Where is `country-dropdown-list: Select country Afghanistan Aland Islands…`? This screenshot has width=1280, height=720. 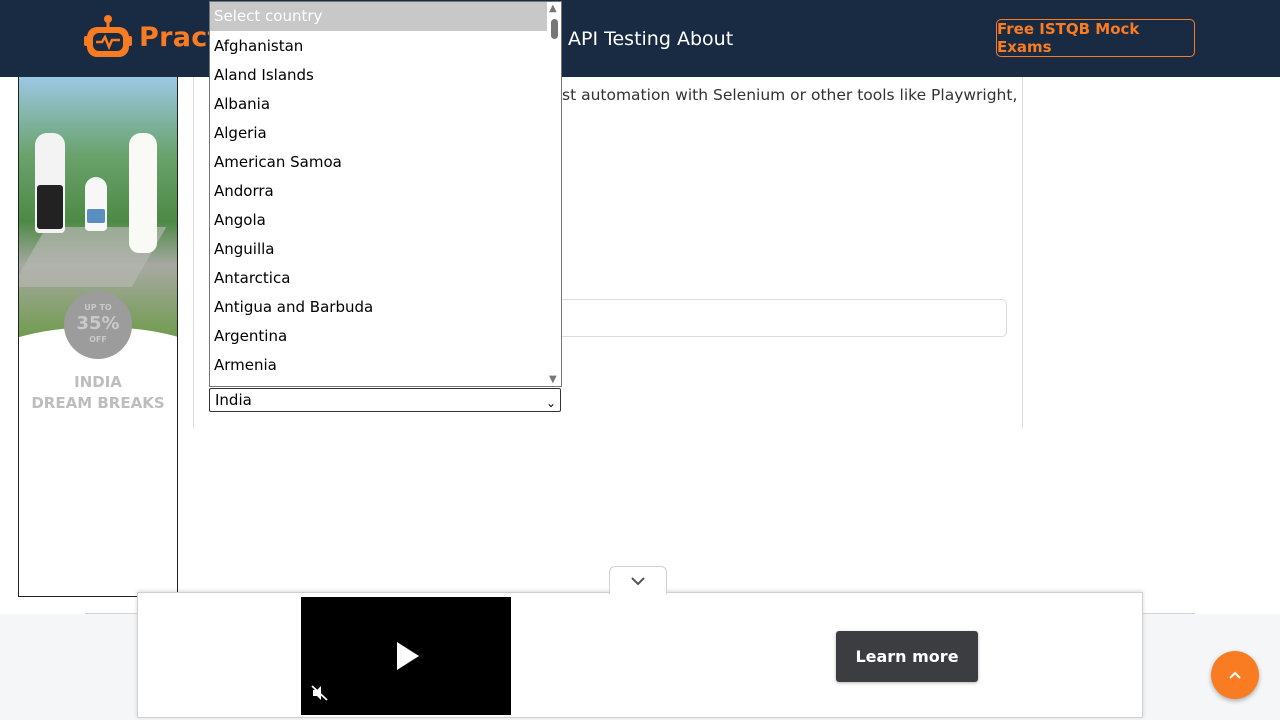 country-dropdown-list: Select country Afghanistan Aland Islands… is located at coordinates (385, 194).